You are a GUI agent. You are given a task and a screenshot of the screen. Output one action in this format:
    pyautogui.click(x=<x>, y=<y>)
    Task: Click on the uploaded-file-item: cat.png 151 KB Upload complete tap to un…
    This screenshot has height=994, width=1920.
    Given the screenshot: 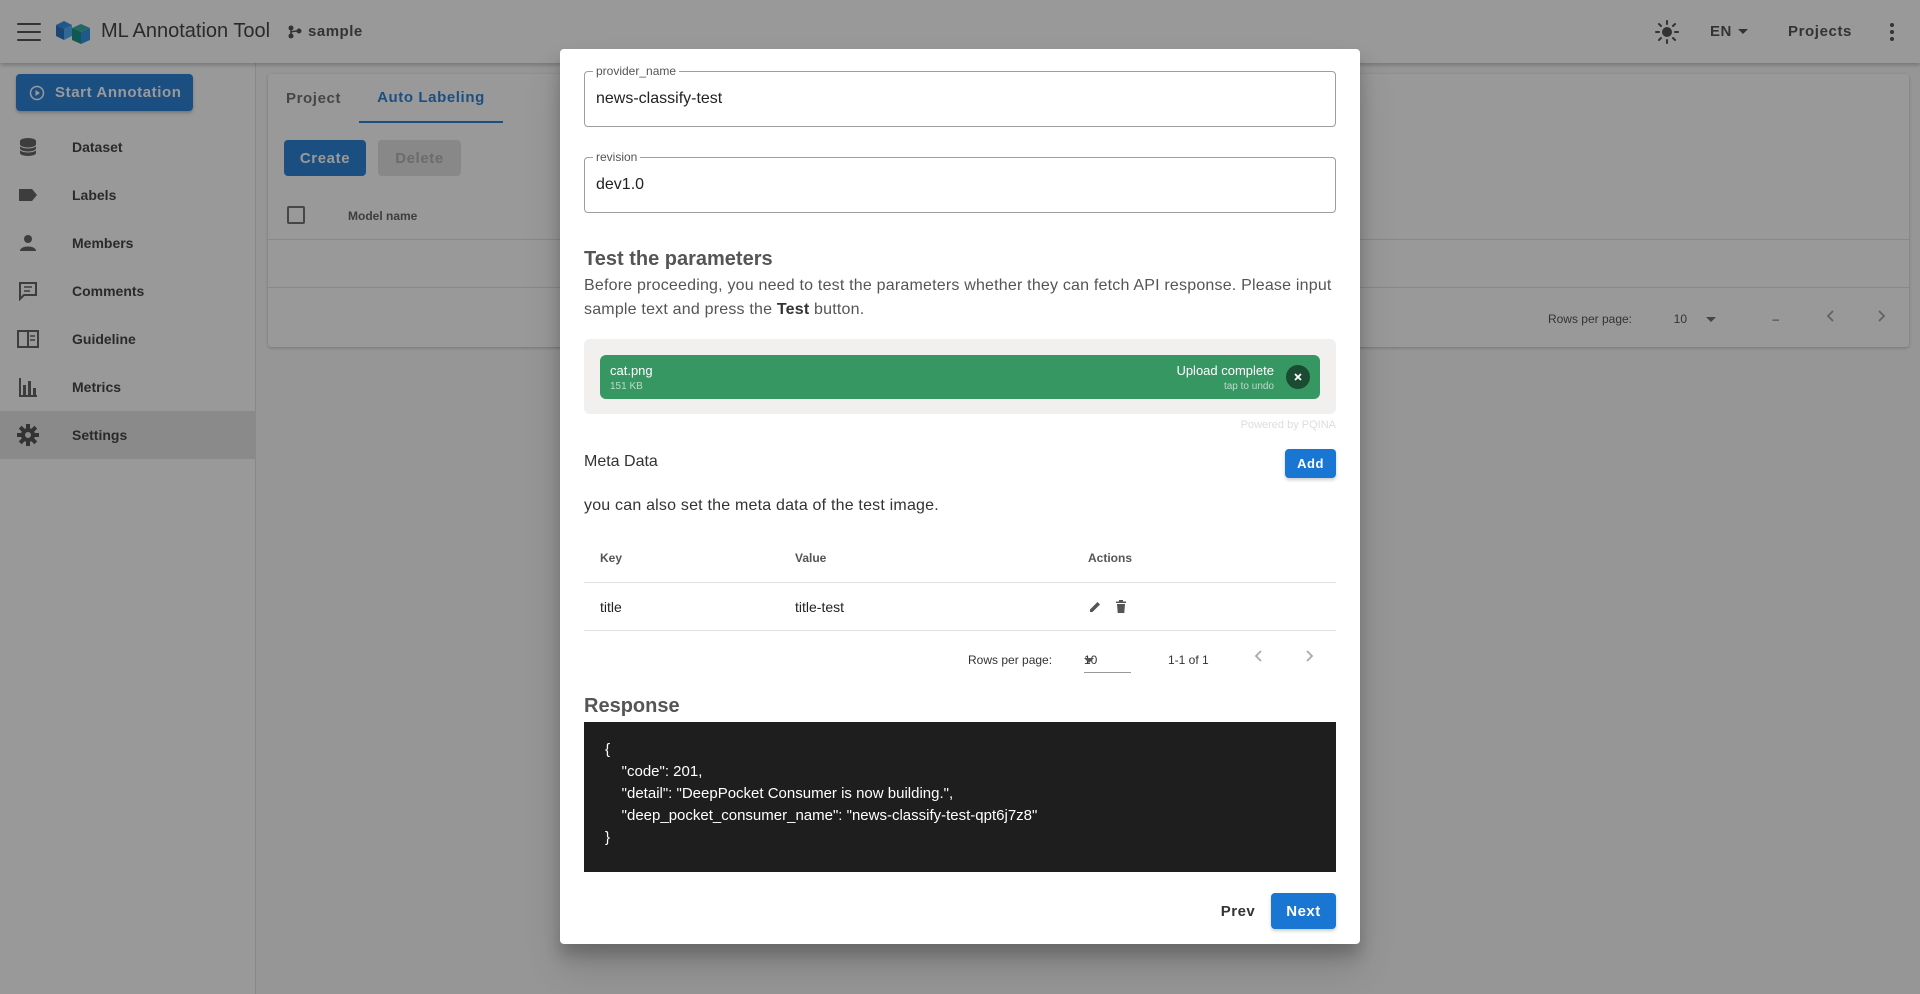 What is the action you would take?
    pyautogui.click(x=960, y=377)
    